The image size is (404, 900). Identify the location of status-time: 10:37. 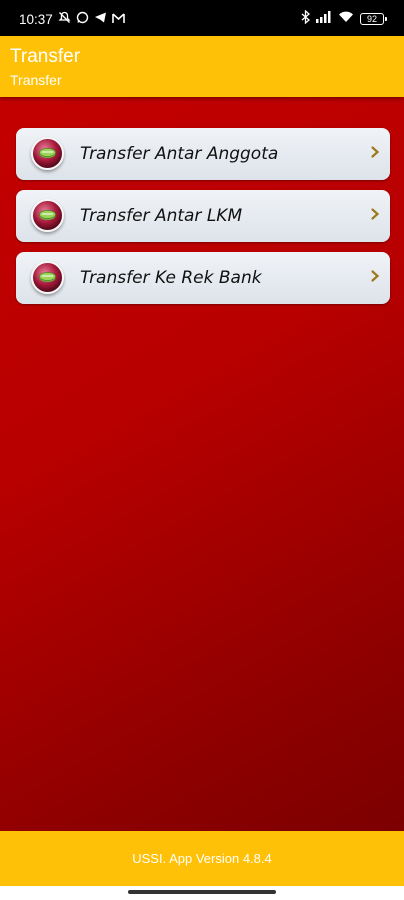
(36, 19).